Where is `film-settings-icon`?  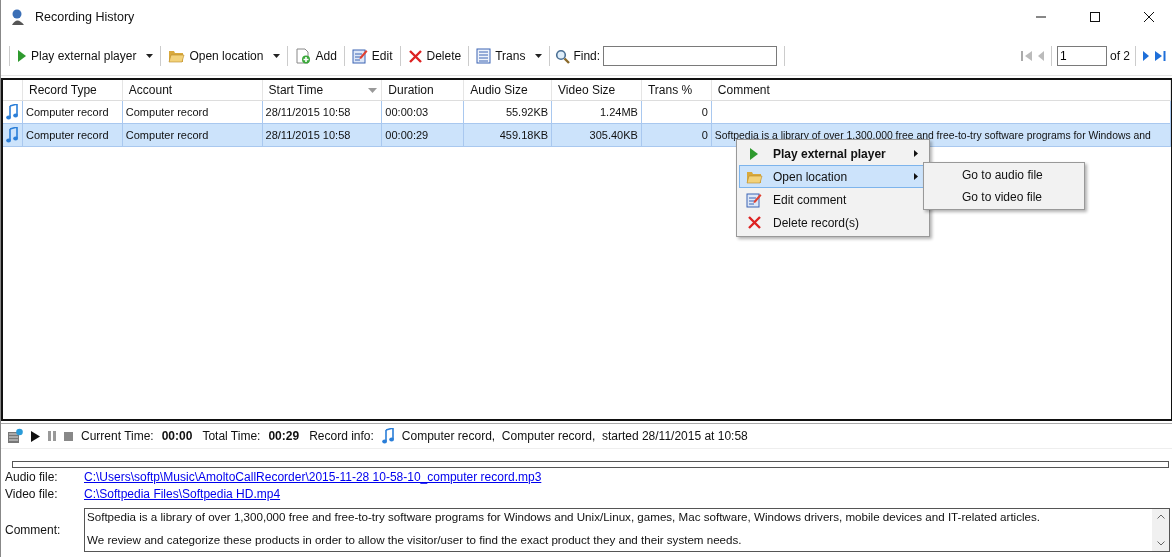
film-settings-icon is located at coordinates (15, 436).